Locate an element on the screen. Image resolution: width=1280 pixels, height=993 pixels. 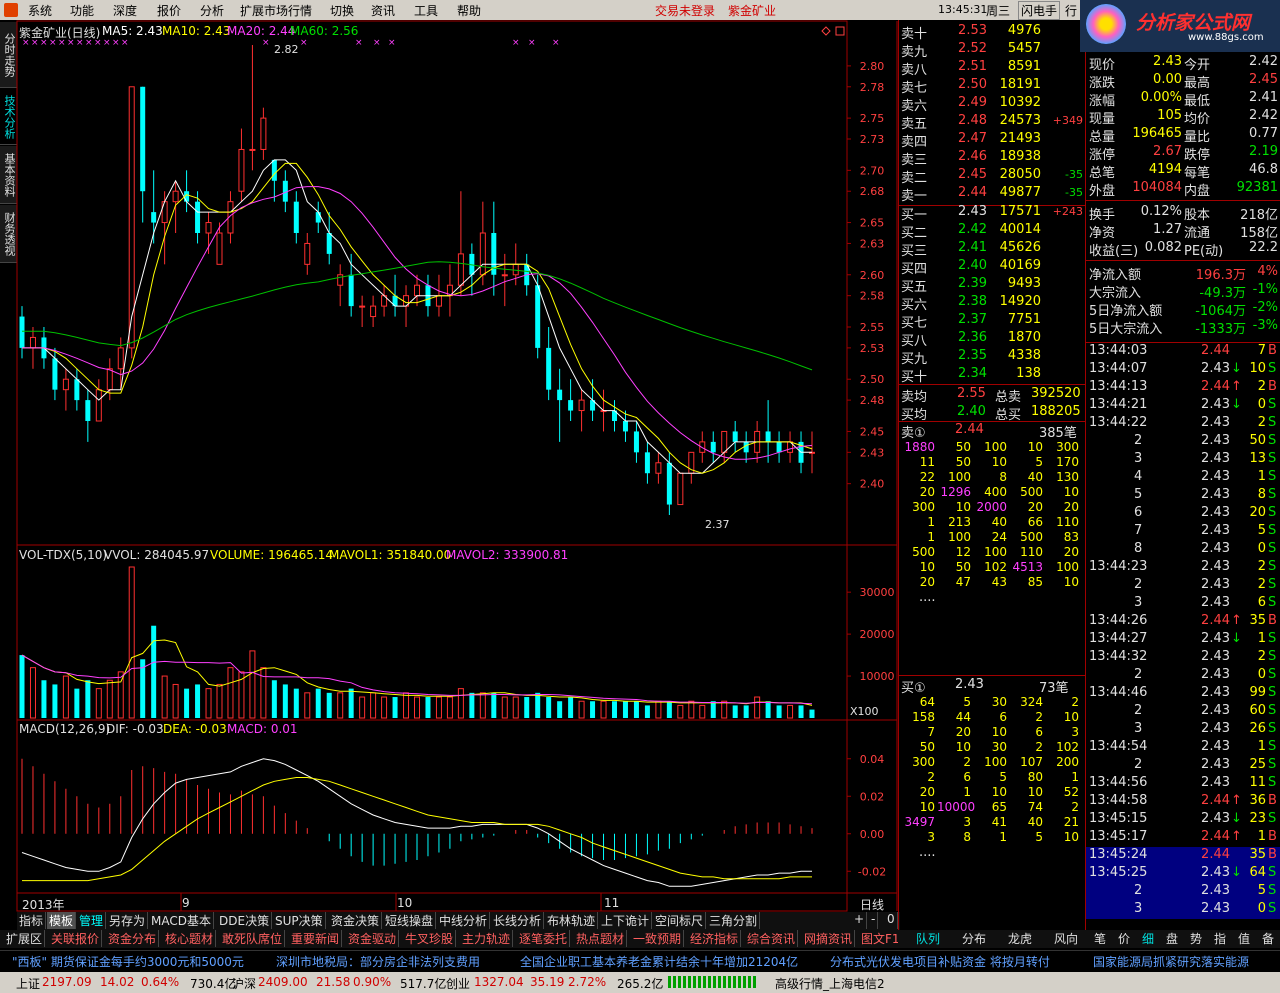
extension-tab: 综合资讯 is located at coordinates (772, 938).